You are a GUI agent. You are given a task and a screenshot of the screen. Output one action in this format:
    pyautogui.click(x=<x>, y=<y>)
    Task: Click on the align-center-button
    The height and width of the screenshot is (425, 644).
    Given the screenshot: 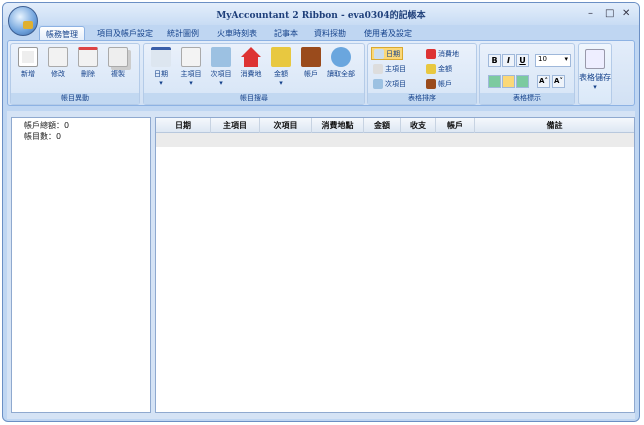 What is the action you would take?
    pyautogui.click(x=508, y=81)
    